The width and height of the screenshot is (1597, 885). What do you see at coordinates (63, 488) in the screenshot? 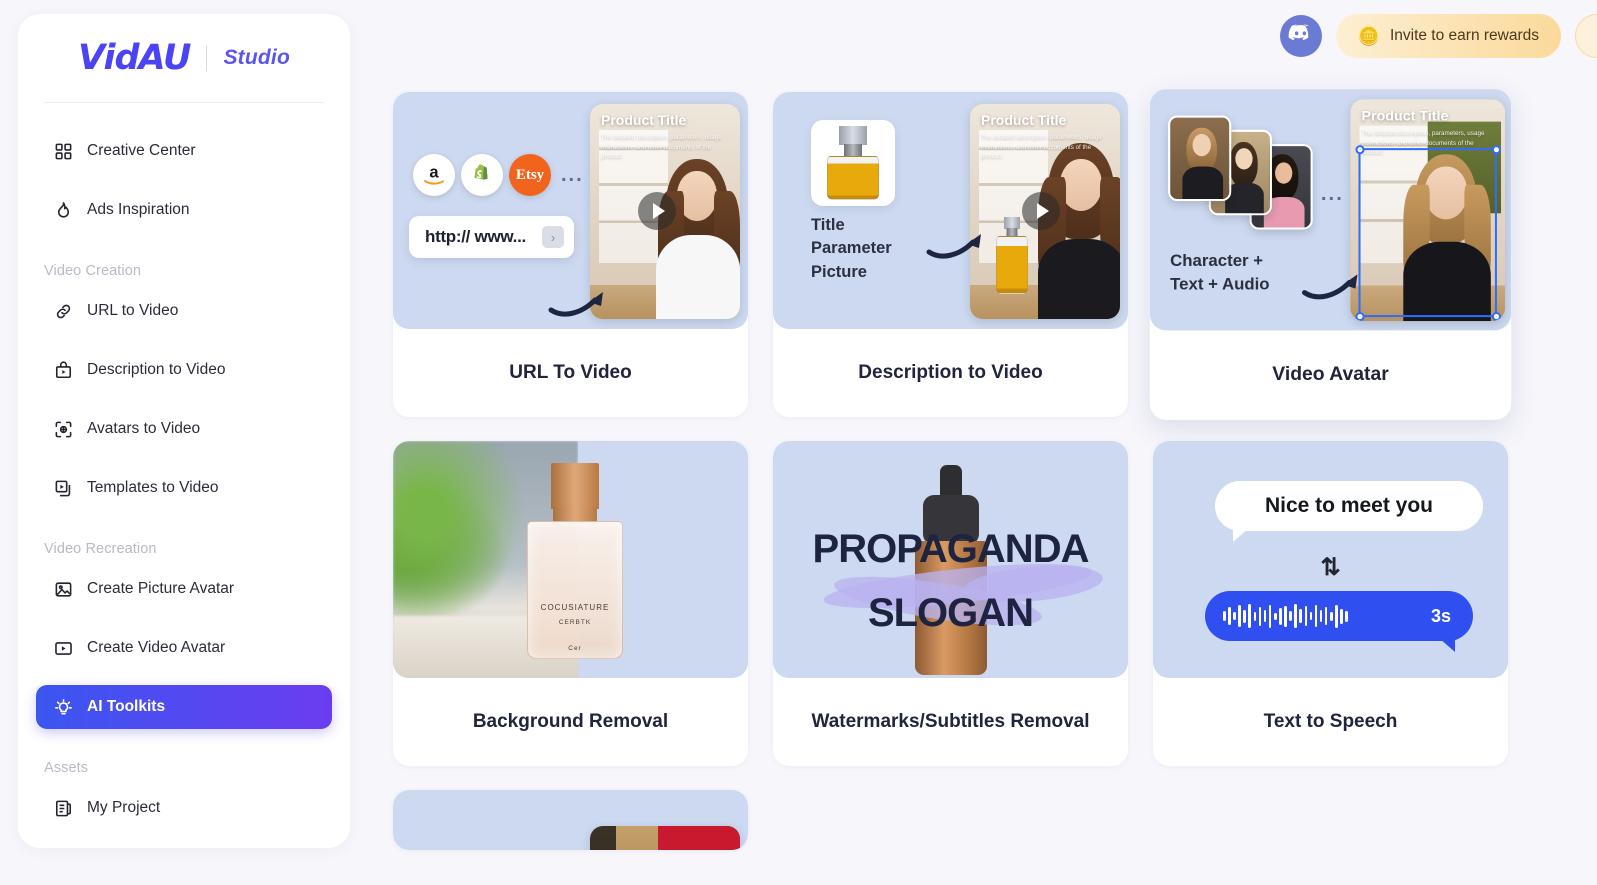
I see `templates-icon` at bounding box center [63, 488].